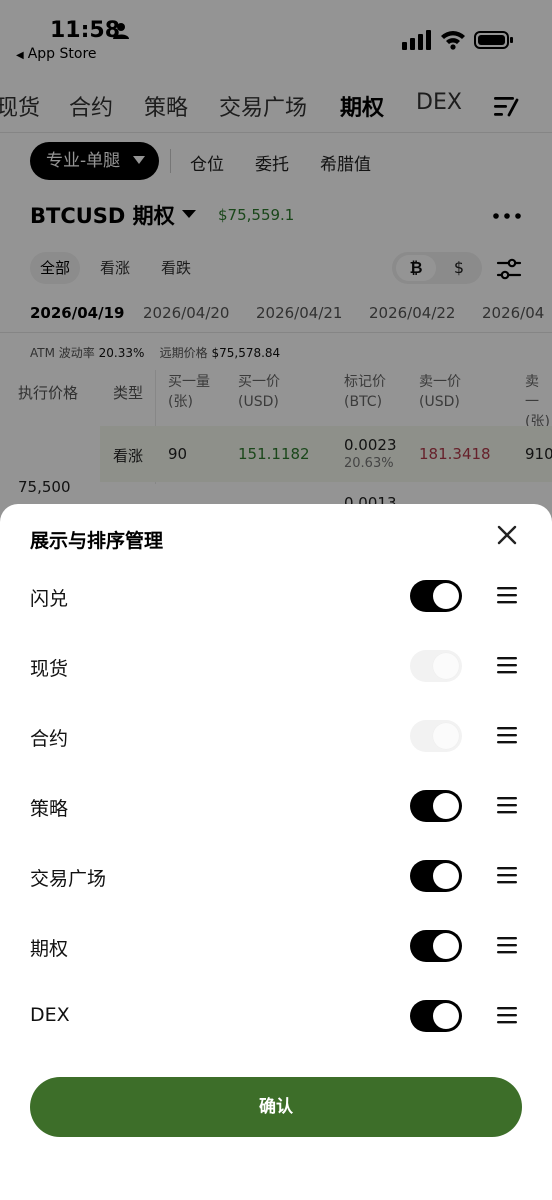  What do you see at coordinates (276, 1020) in the screenshot?
I see `list-item-dex: DEX` at bounding box center [276, 1020].